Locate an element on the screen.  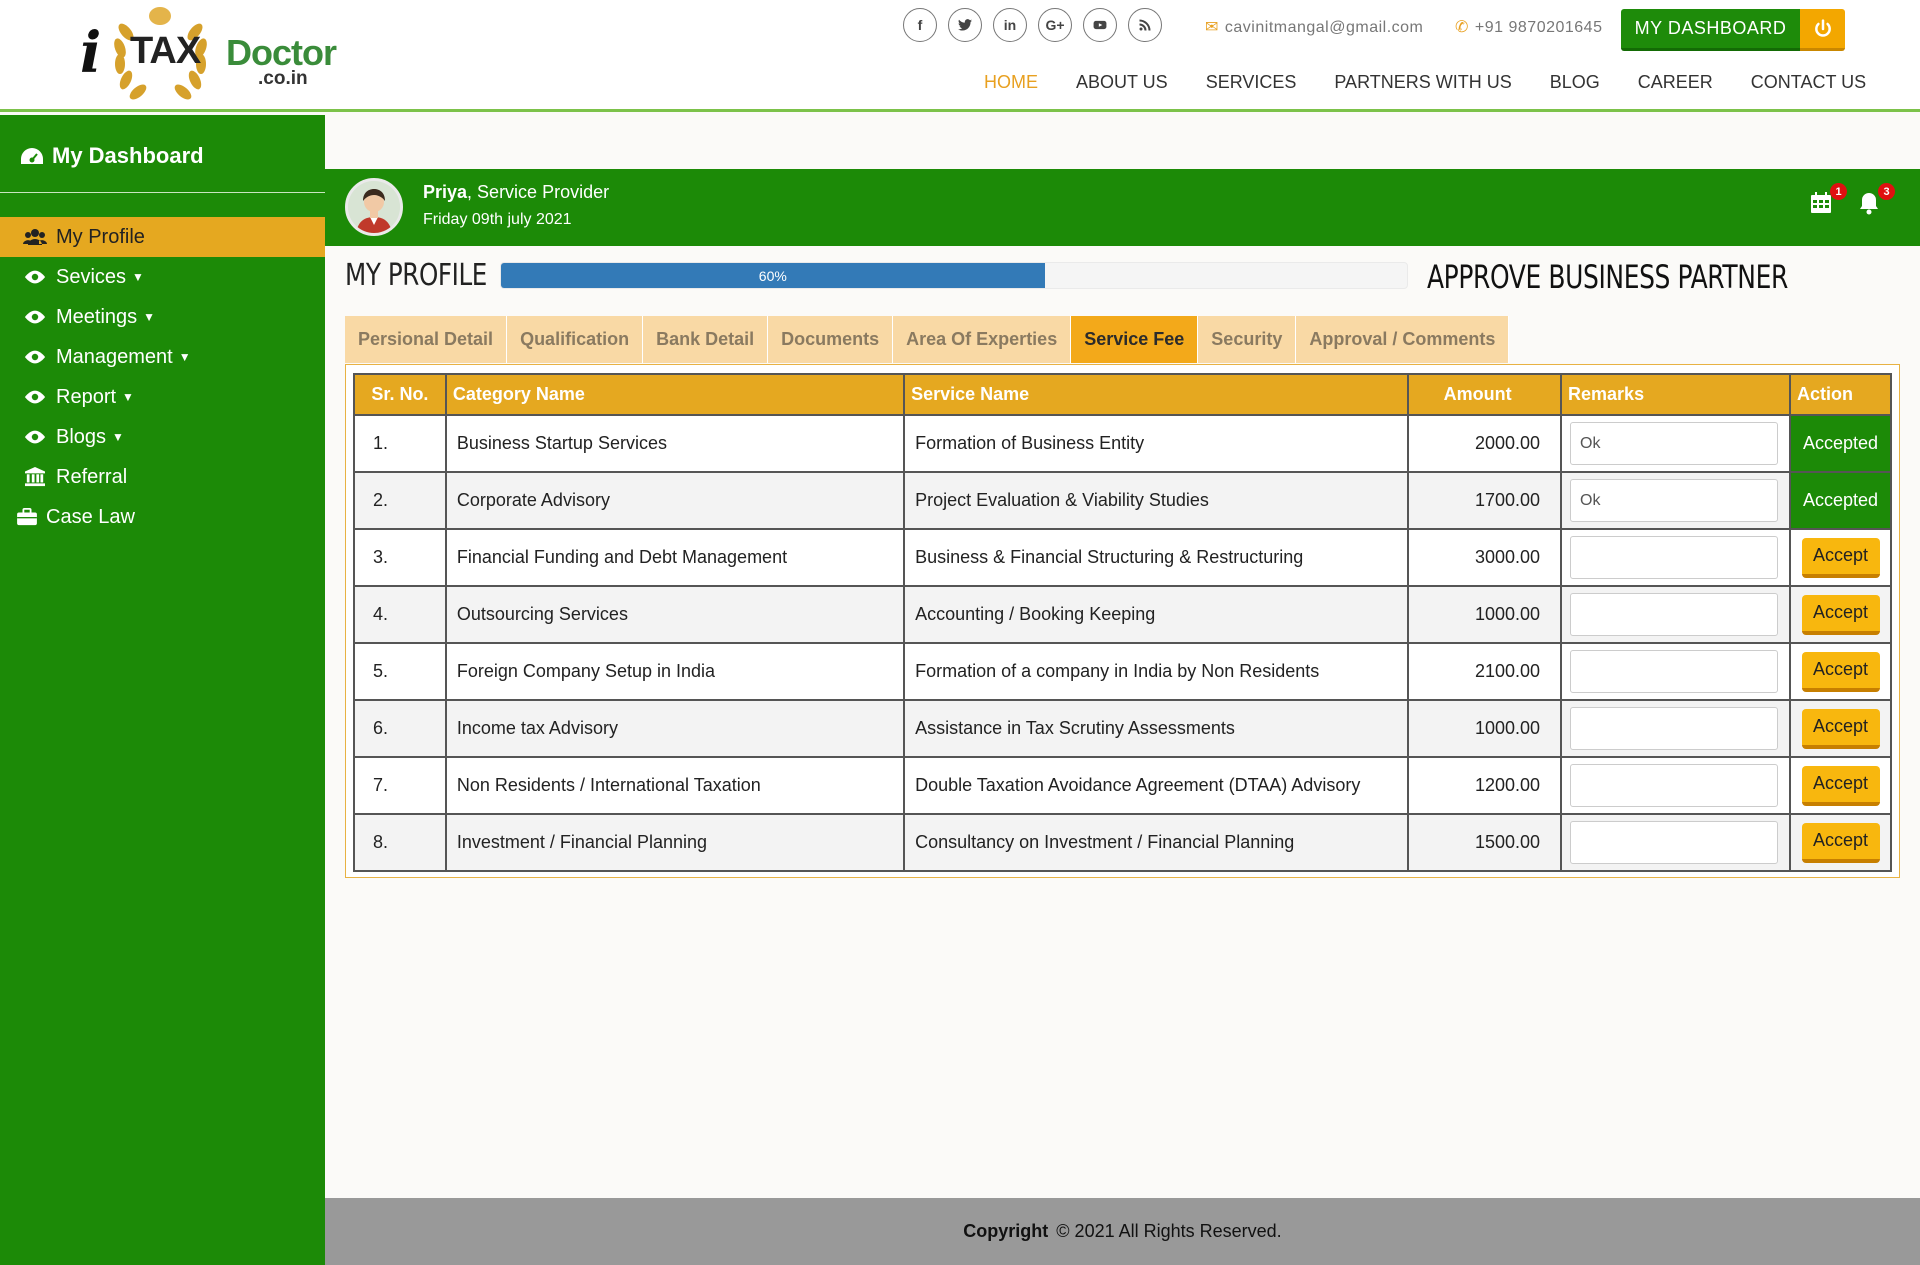
sidebar-item-label: Referral is located at coordinates (92, 476).